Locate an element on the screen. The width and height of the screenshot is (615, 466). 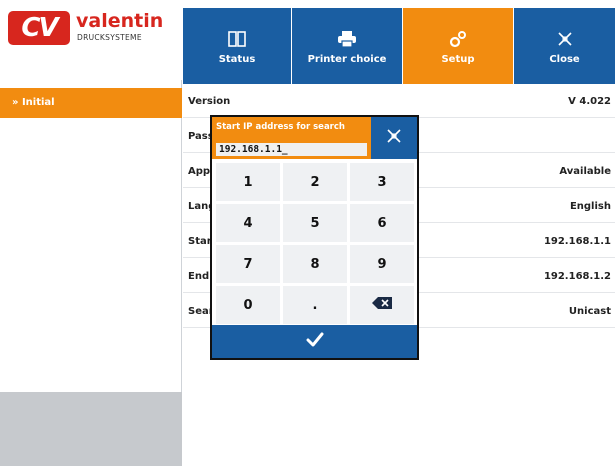
logo: CV valentin DRUCKSYSTEME is located at coordinates (91, 40).